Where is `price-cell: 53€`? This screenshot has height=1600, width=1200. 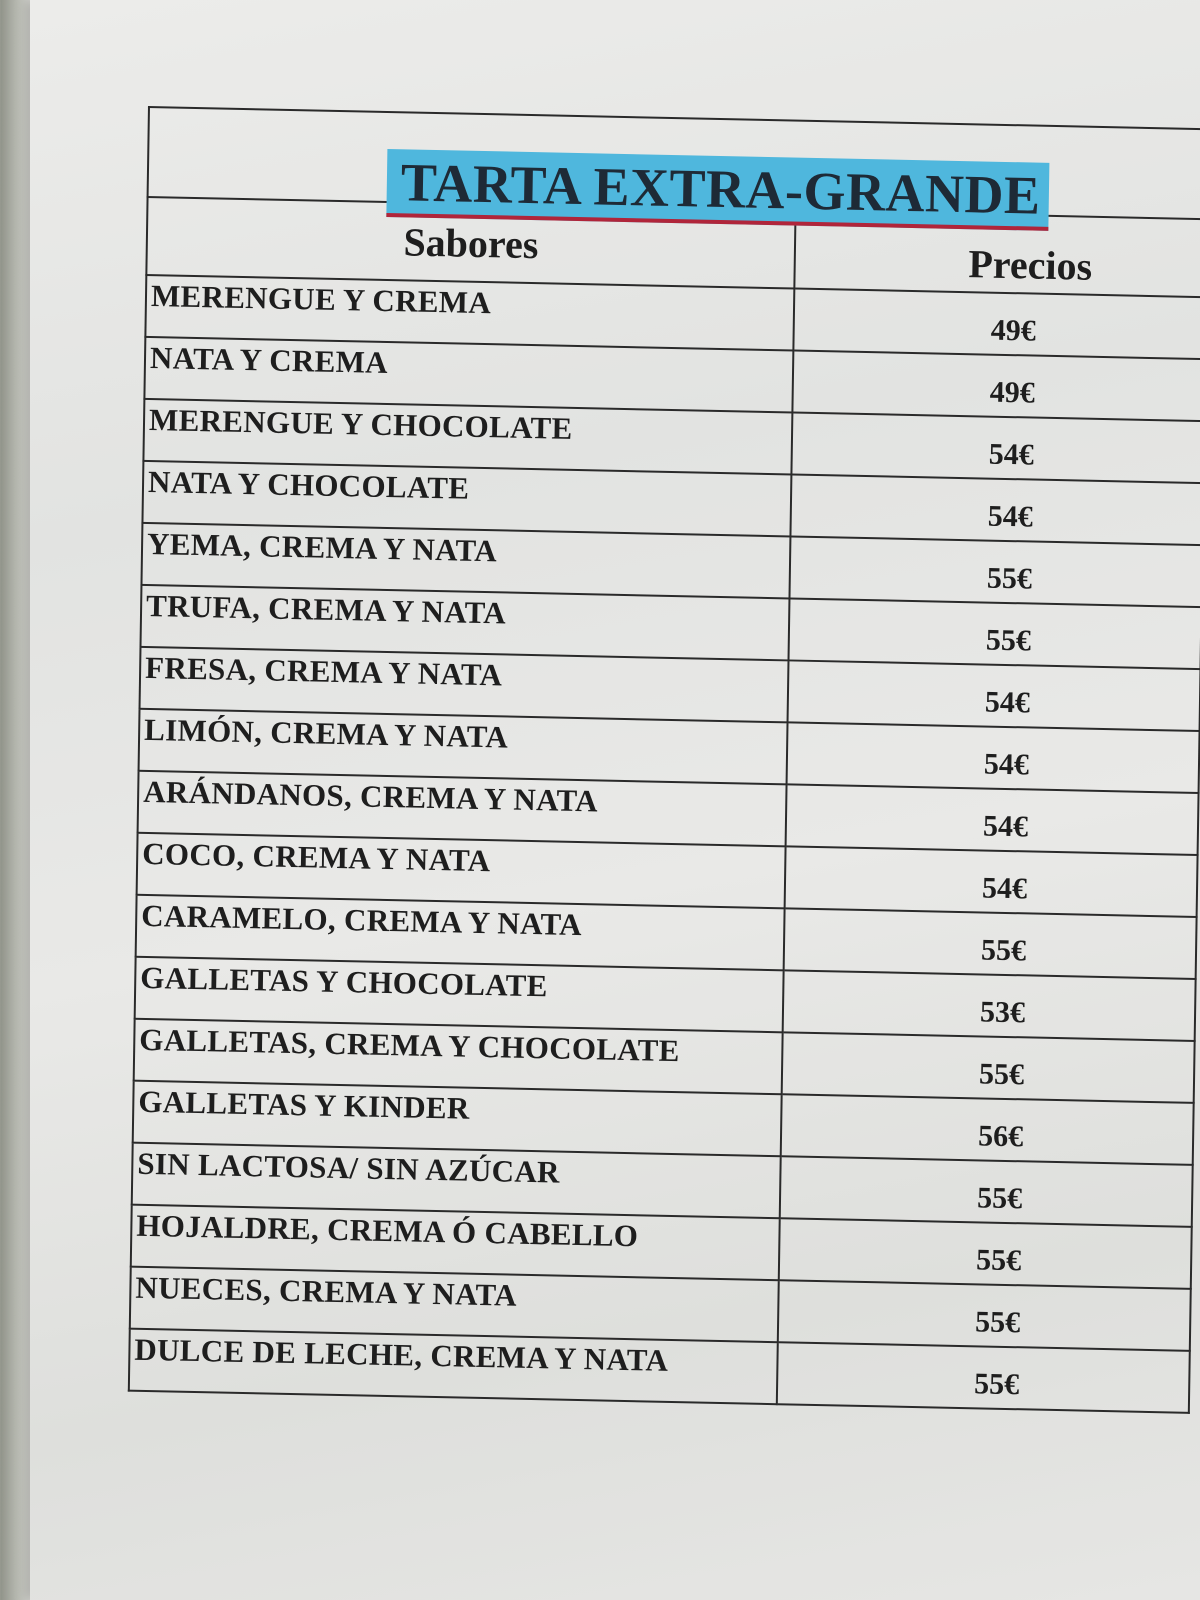 price-cell: 53€ is located at coordinates (989, 1005).